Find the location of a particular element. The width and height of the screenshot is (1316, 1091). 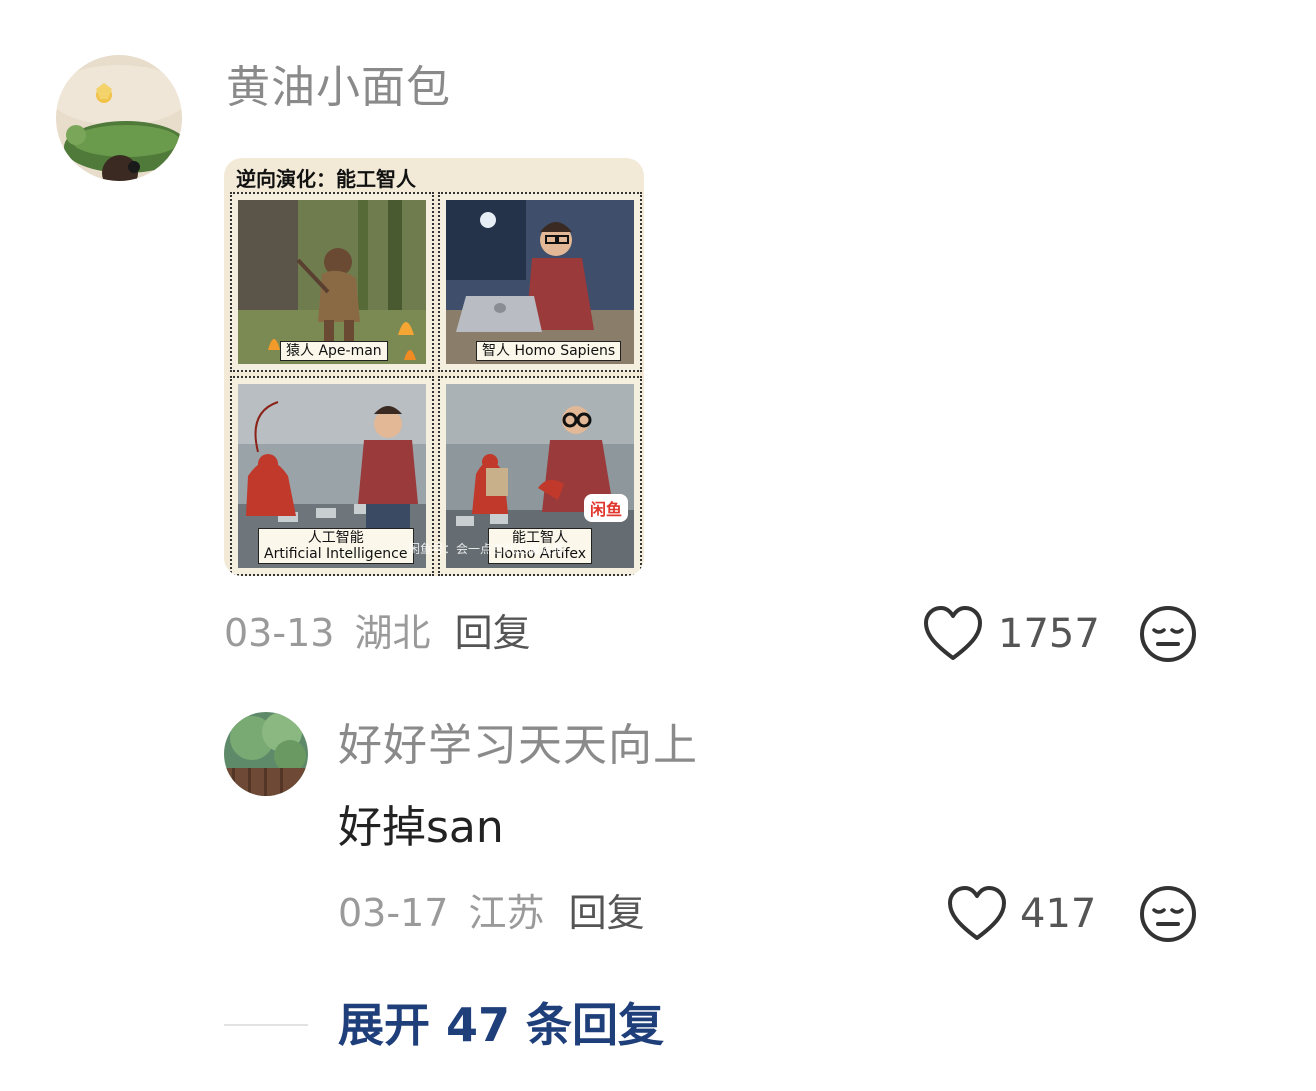

replier-username: 好好学习天天向上 is located at coordinates (518, 746).